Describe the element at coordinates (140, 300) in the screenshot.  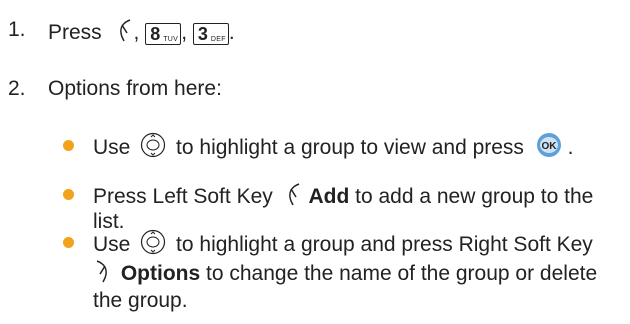
I see `bullet-continuation: the group.` at that location.